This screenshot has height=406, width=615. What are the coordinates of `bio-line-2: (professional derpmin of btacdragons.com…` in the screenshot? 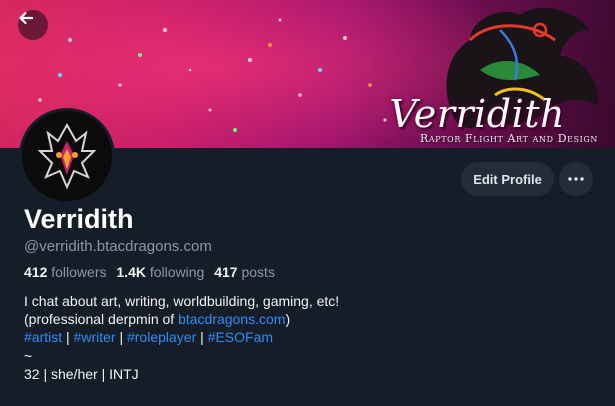 It's located at (181, 319).